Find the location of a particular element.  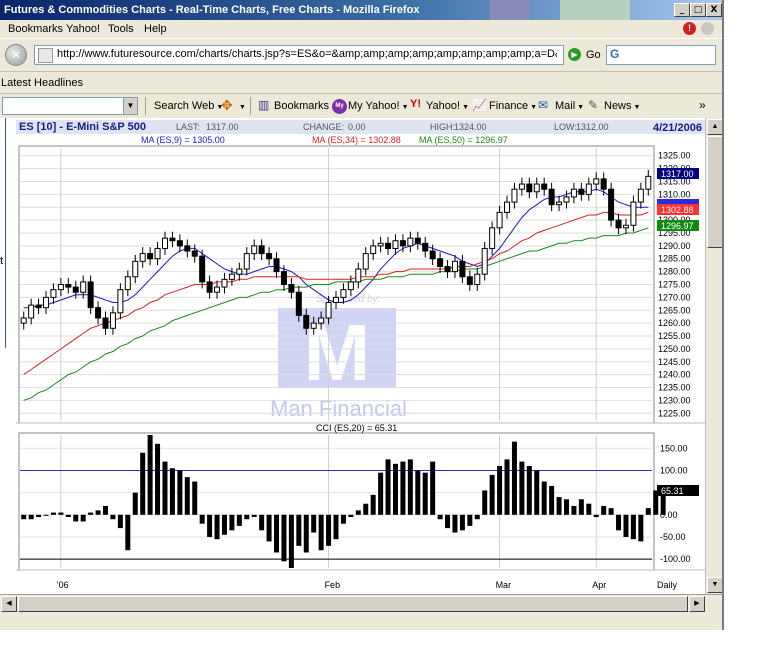

horizontal-scrollbar: ◀ ▶ is located at coordinates (361, 612).